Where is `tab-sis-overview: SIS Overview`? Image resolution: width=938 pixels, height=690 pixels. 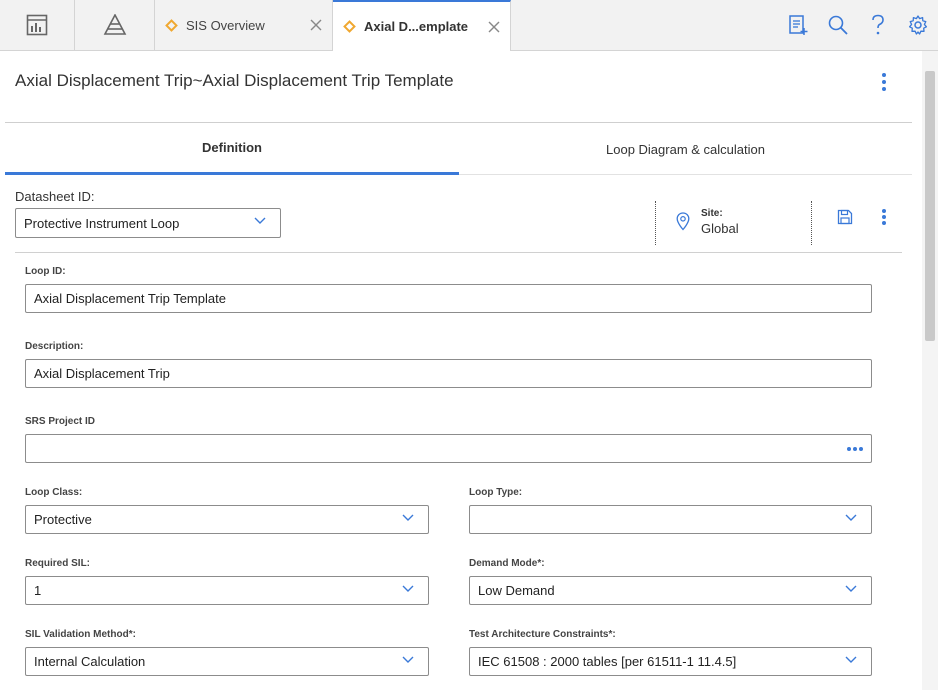 tab-sis-overview: SIS Overview is located at coordinates (244, 25).